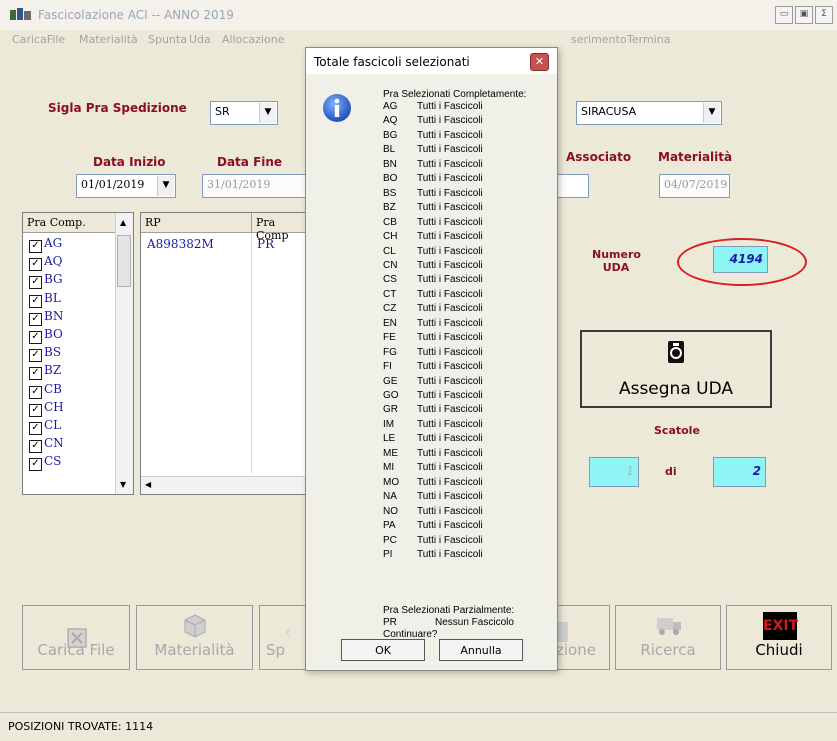 The image size is (837, 741). Describe the element at coordinates (194, 637) in the screenshot. I see `materialita-button: Materialità` at that location.